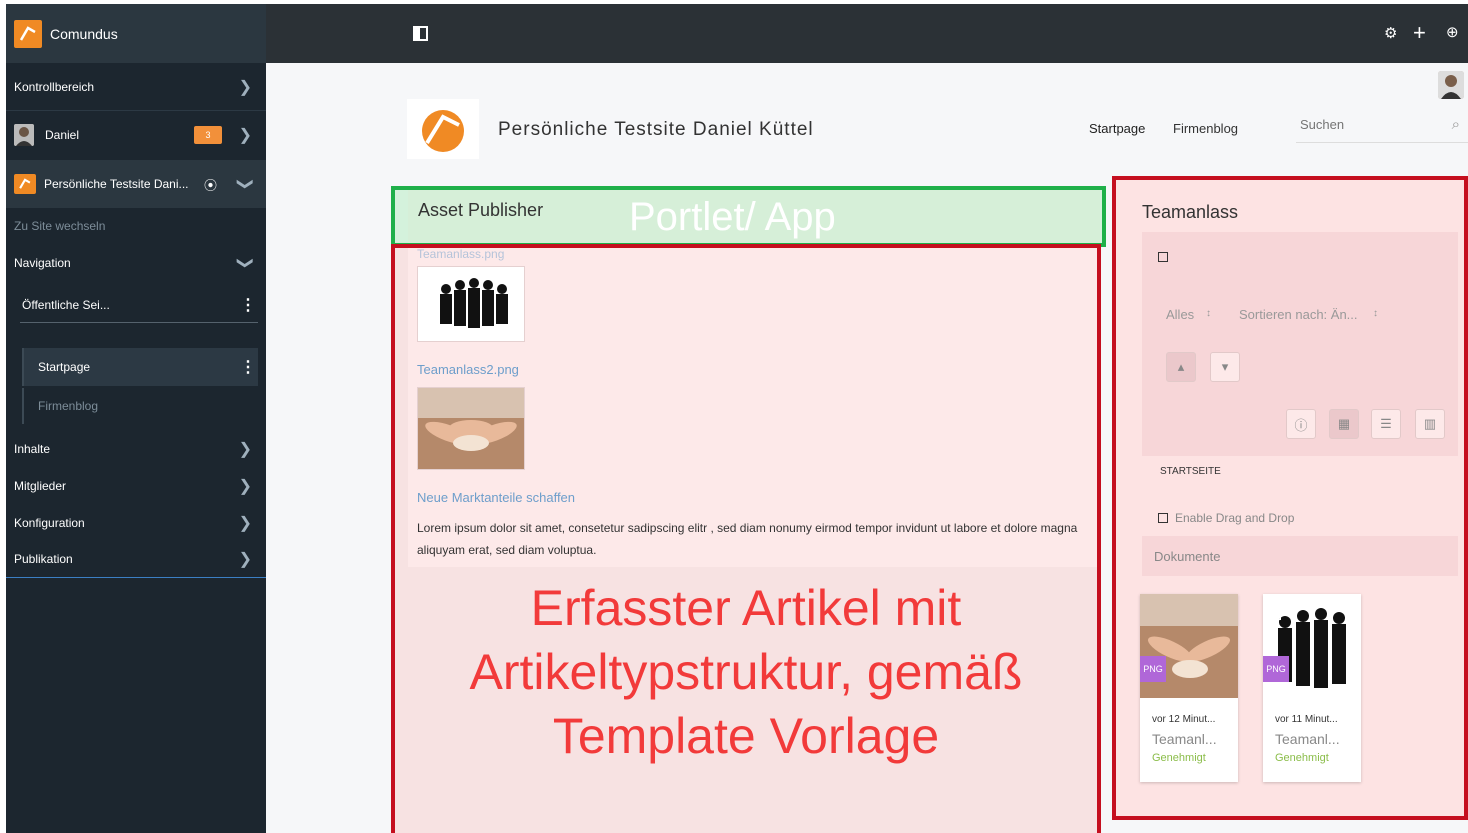 This screenshot has height=833, width=1468. Describe the element at coordinates (136, 449) in the screenshot. I see `sidebar-item-inhalte: Inhalte ❯` at that location.